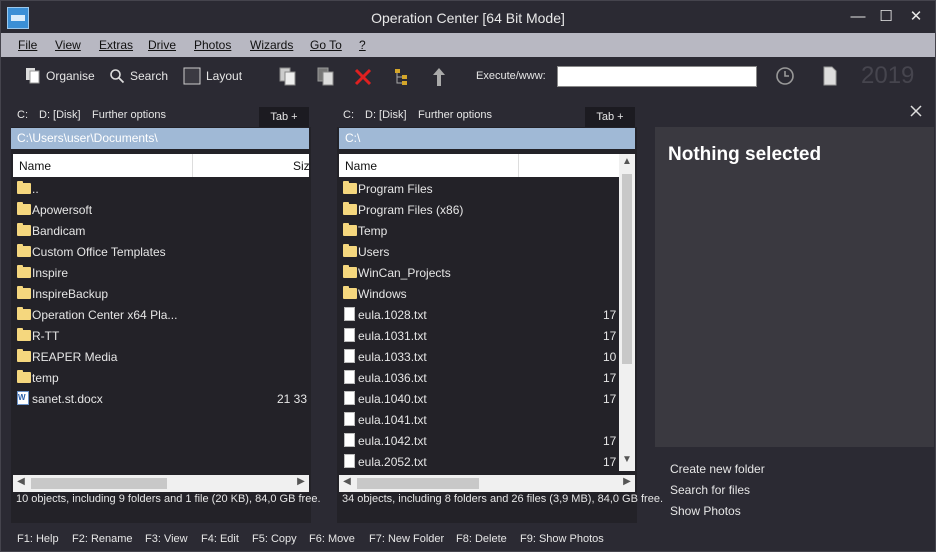 Image resolution: width=936 pixels, height=552 pixels. I want to click on list-item: temp, so click(161, 377).